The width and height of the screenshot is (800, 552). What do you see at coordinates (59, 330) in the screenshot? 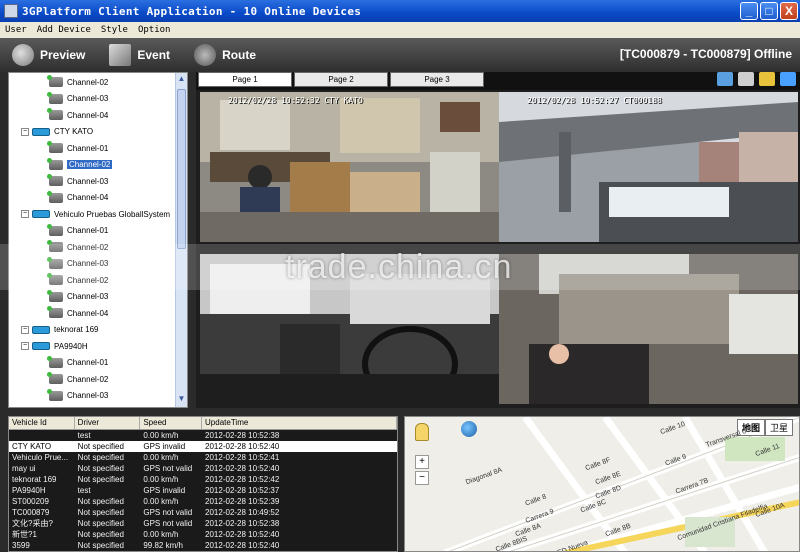
I see `tree-device: − teknorat 169` at bounding box center [59, 330].